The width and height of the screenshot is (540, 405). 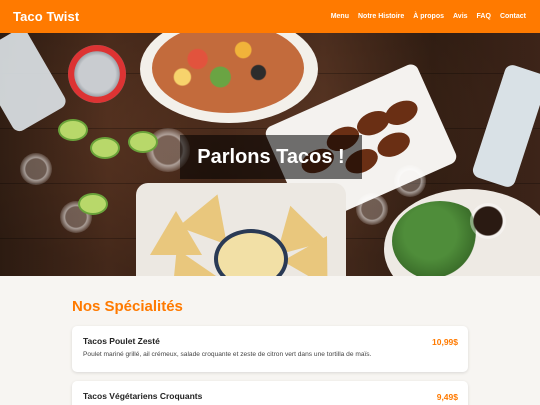 What do you see at coordinates (447, 397) in the screenshot?
I see `menu-item-price: 9,49$` at bounding box center [447, 397].